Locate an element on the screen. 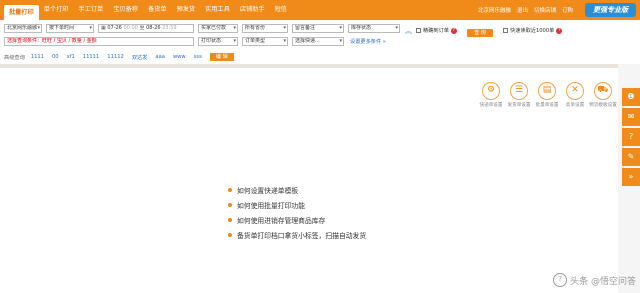 The image size is (640, 293). logout-link: 退出 is located at coordinates (522, 10).